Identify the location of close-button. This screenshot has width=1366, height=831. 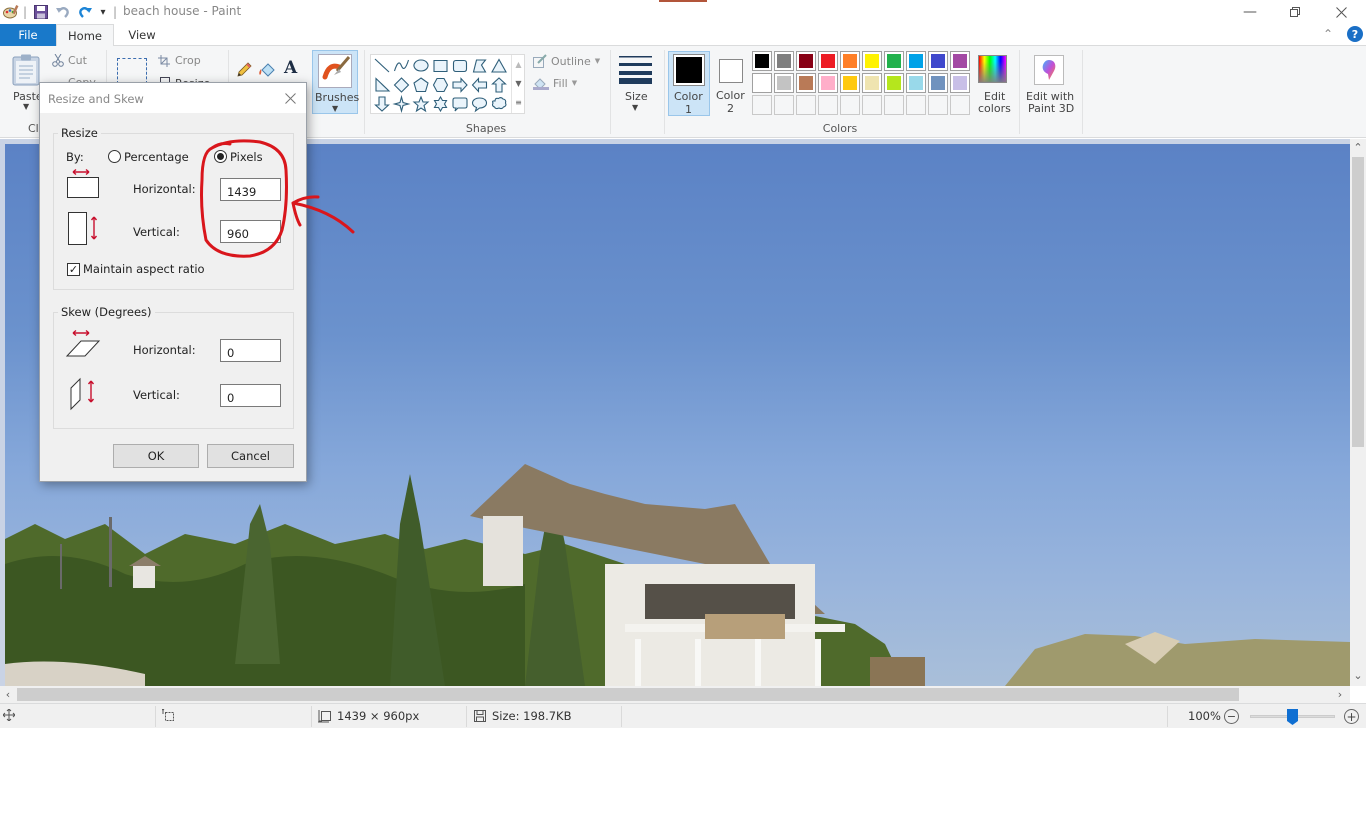
(1341, 12).